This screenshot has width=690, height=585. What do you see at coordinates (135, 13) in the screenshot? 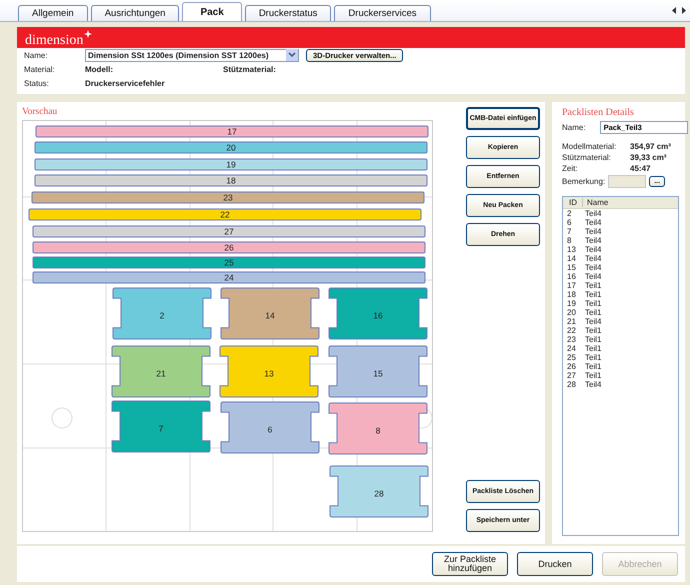
I see `tab: Ausrichtungen` at bounding box center [135, 13].